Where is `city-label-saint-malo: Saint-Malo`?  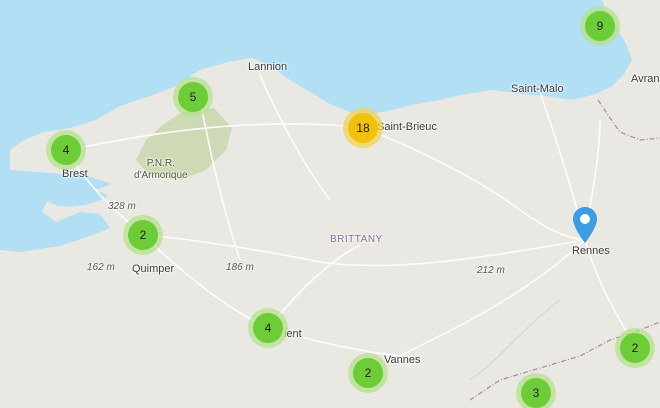 city-label-saint-malo: Saint-Malo is located at coordinates (537, 89).